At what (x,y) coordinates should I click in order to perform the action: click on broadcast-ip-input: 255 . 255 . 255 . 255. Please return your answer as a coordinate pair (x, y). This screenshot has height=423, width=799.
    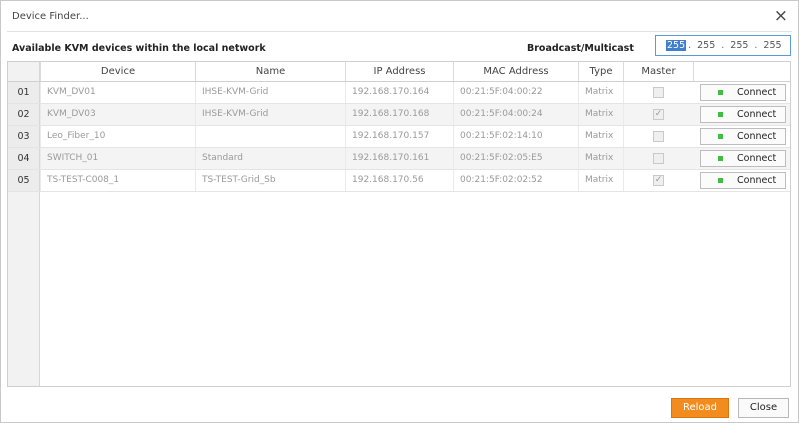
    Looking at the image, I should click on (723, 45).